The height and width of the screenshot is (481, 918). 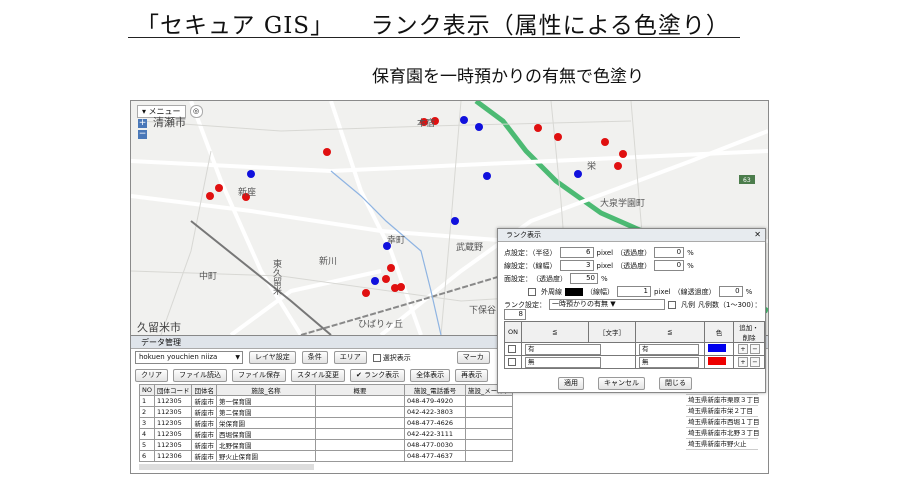 I want to click on page-title: 「セキュア GIS」 ランク表示（属性による色塗り）, so click(x=433, y=23).